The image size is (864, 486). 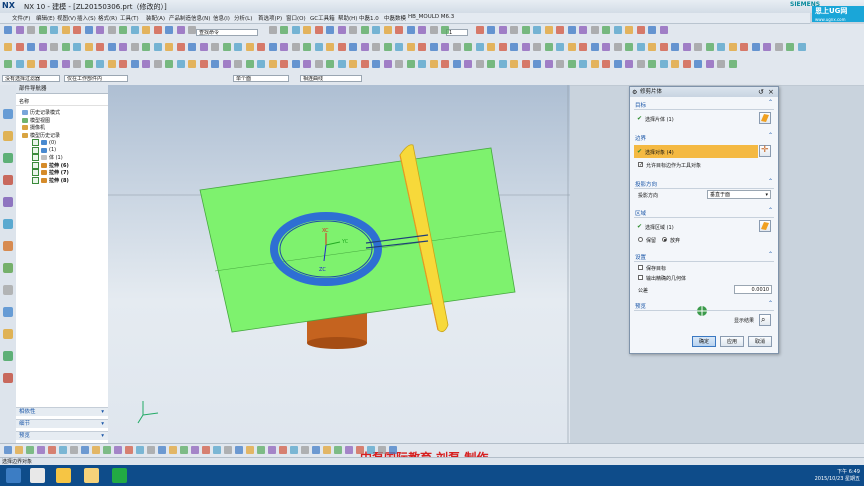 What do you see at coordinates (765, 320) in the screenshot?
I see `show-result-button: ⌕` at bounding box center [765, 320].